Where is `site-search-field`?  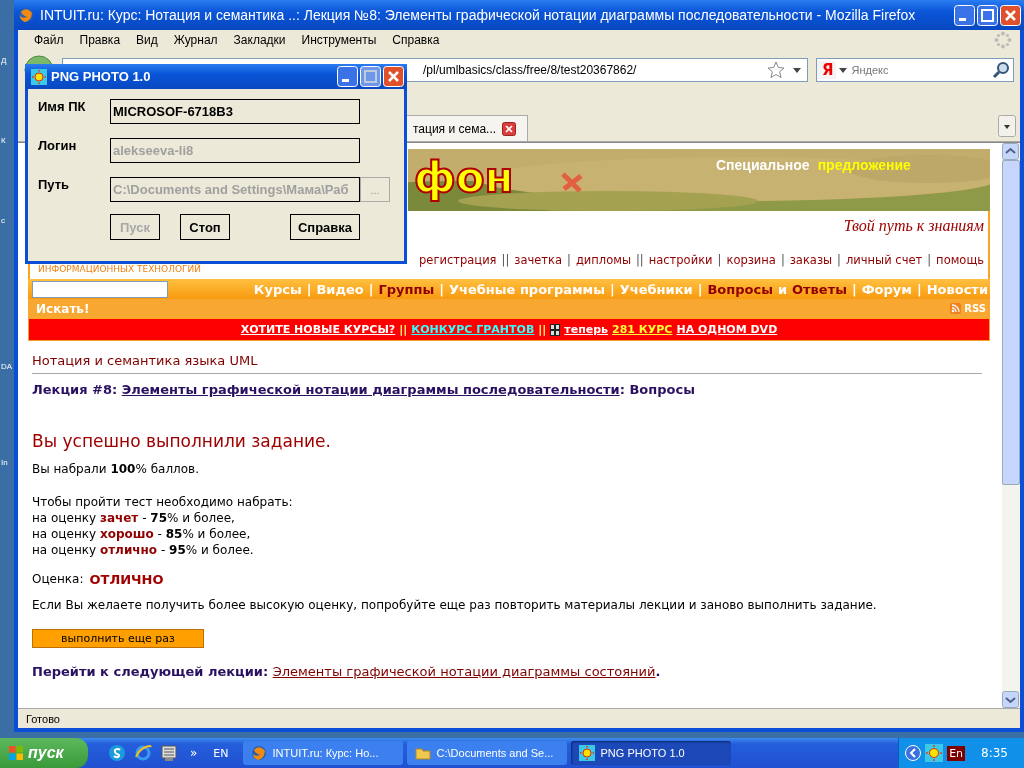 site-search-field is located at coordinates (100, 289).